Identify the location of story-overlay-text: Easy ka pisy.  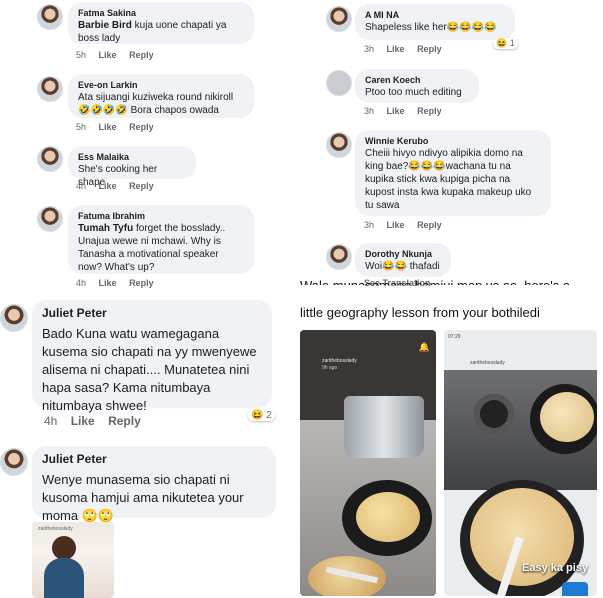
(555, 568).